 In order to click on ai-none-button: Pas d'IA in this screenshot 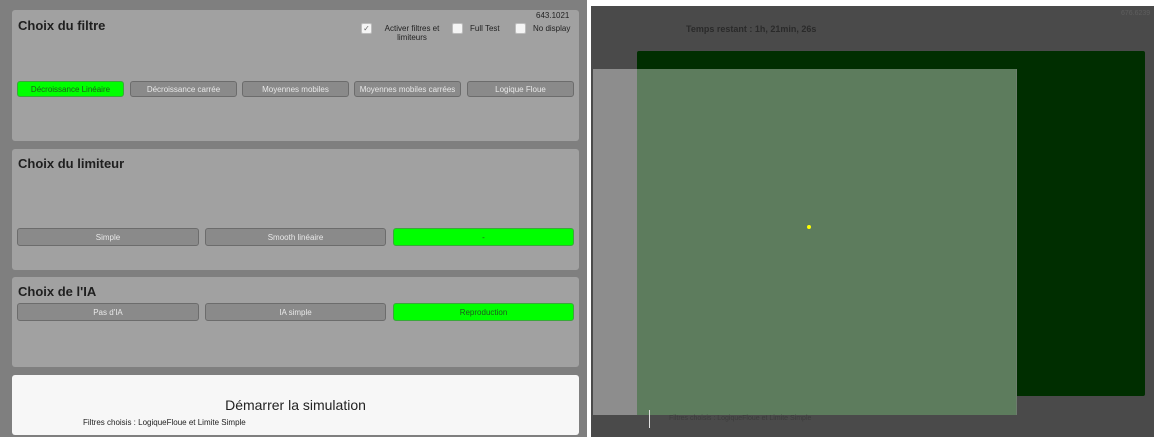, I will do `click(108, 312)`.